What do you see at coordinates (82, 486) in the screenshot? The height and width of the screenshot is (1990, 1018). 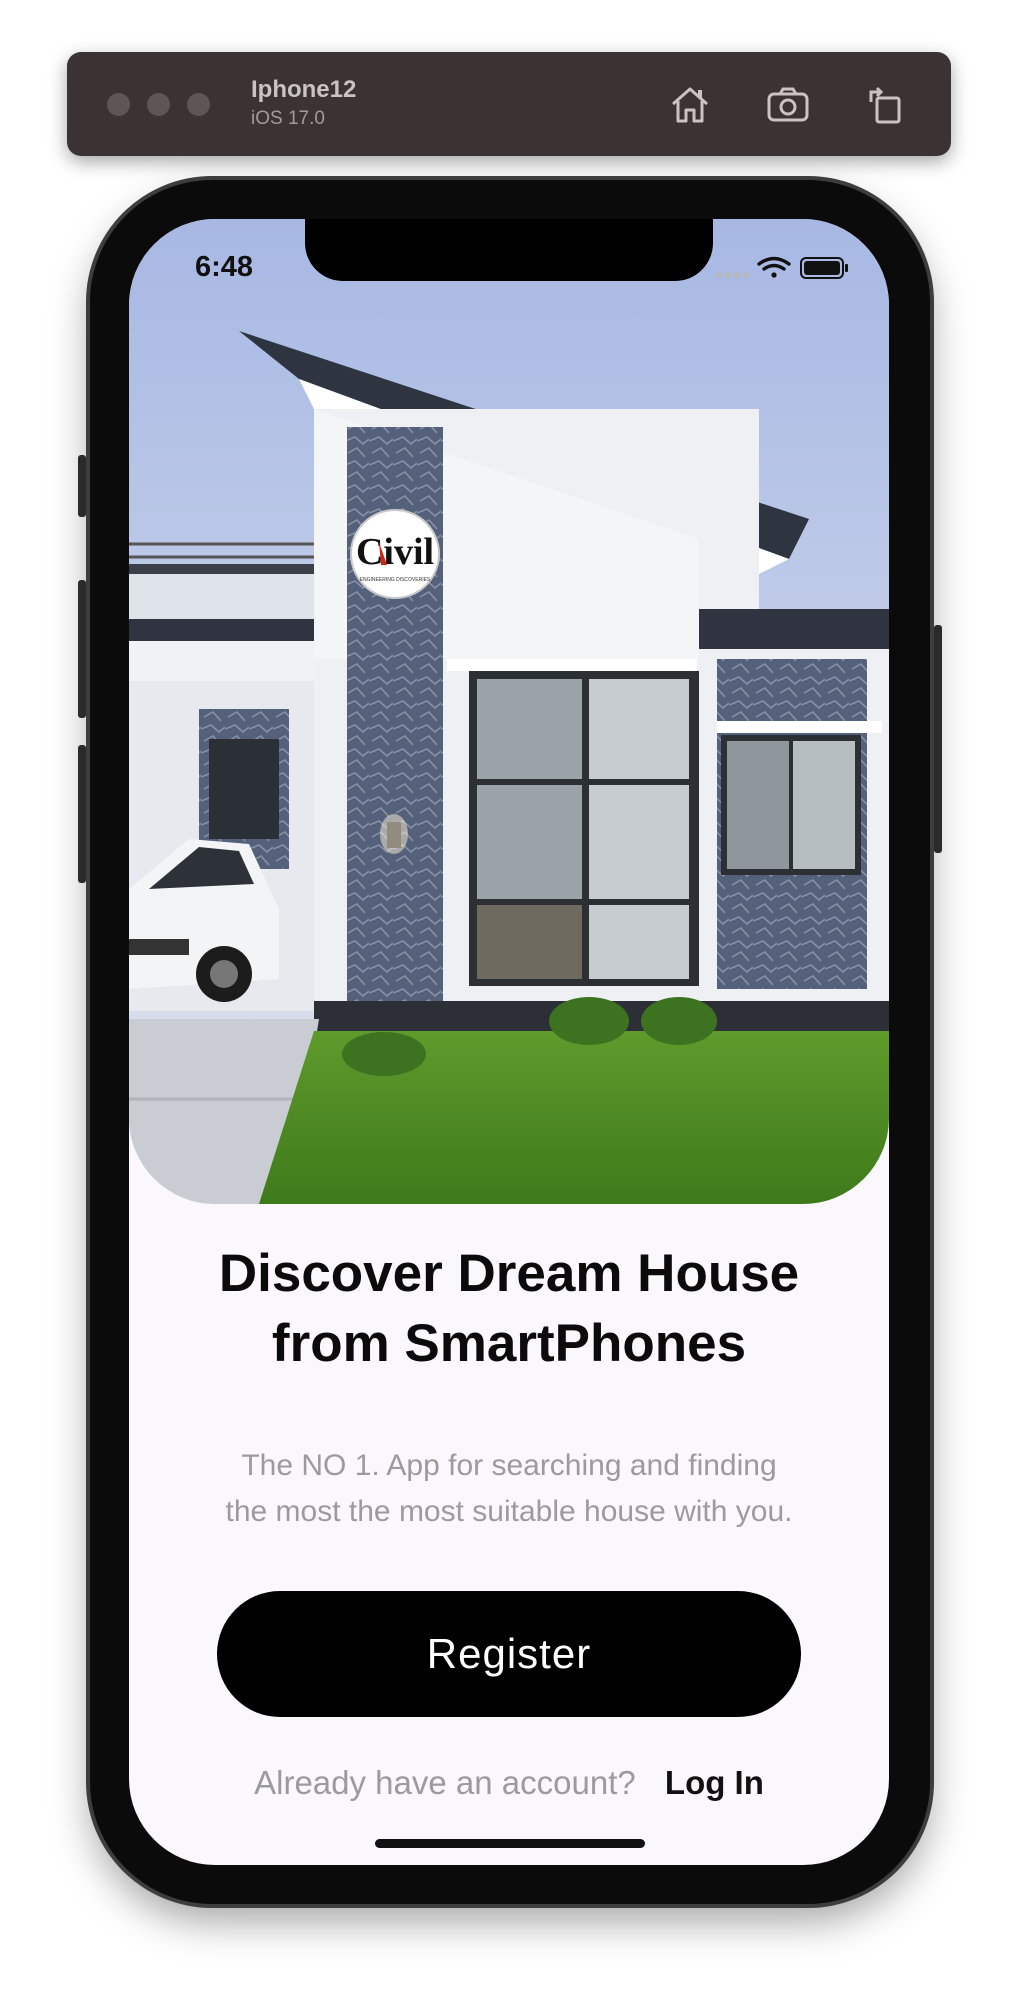 I see `silent-switch` at bounding box center [82, 486].